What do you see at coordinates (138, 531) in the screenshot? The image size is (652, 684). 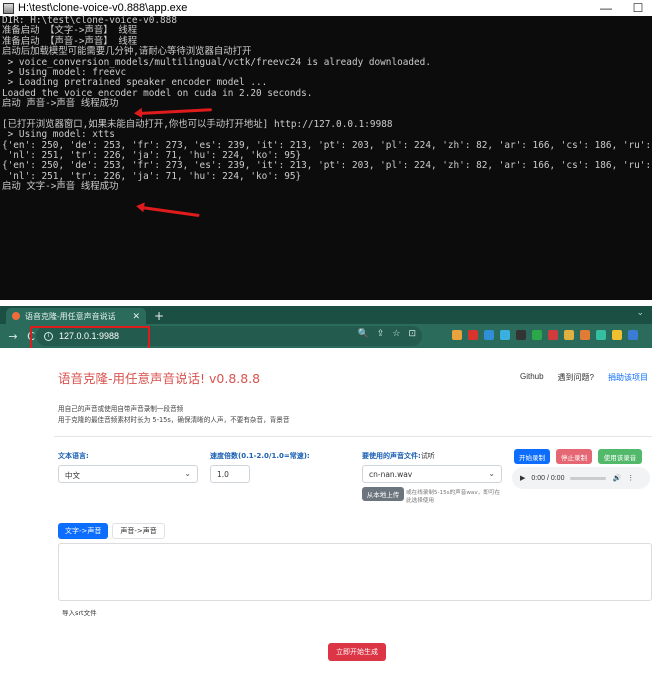 I see `tab-speech-to-speech: 声音->声音` at bounding box center [138, 531].